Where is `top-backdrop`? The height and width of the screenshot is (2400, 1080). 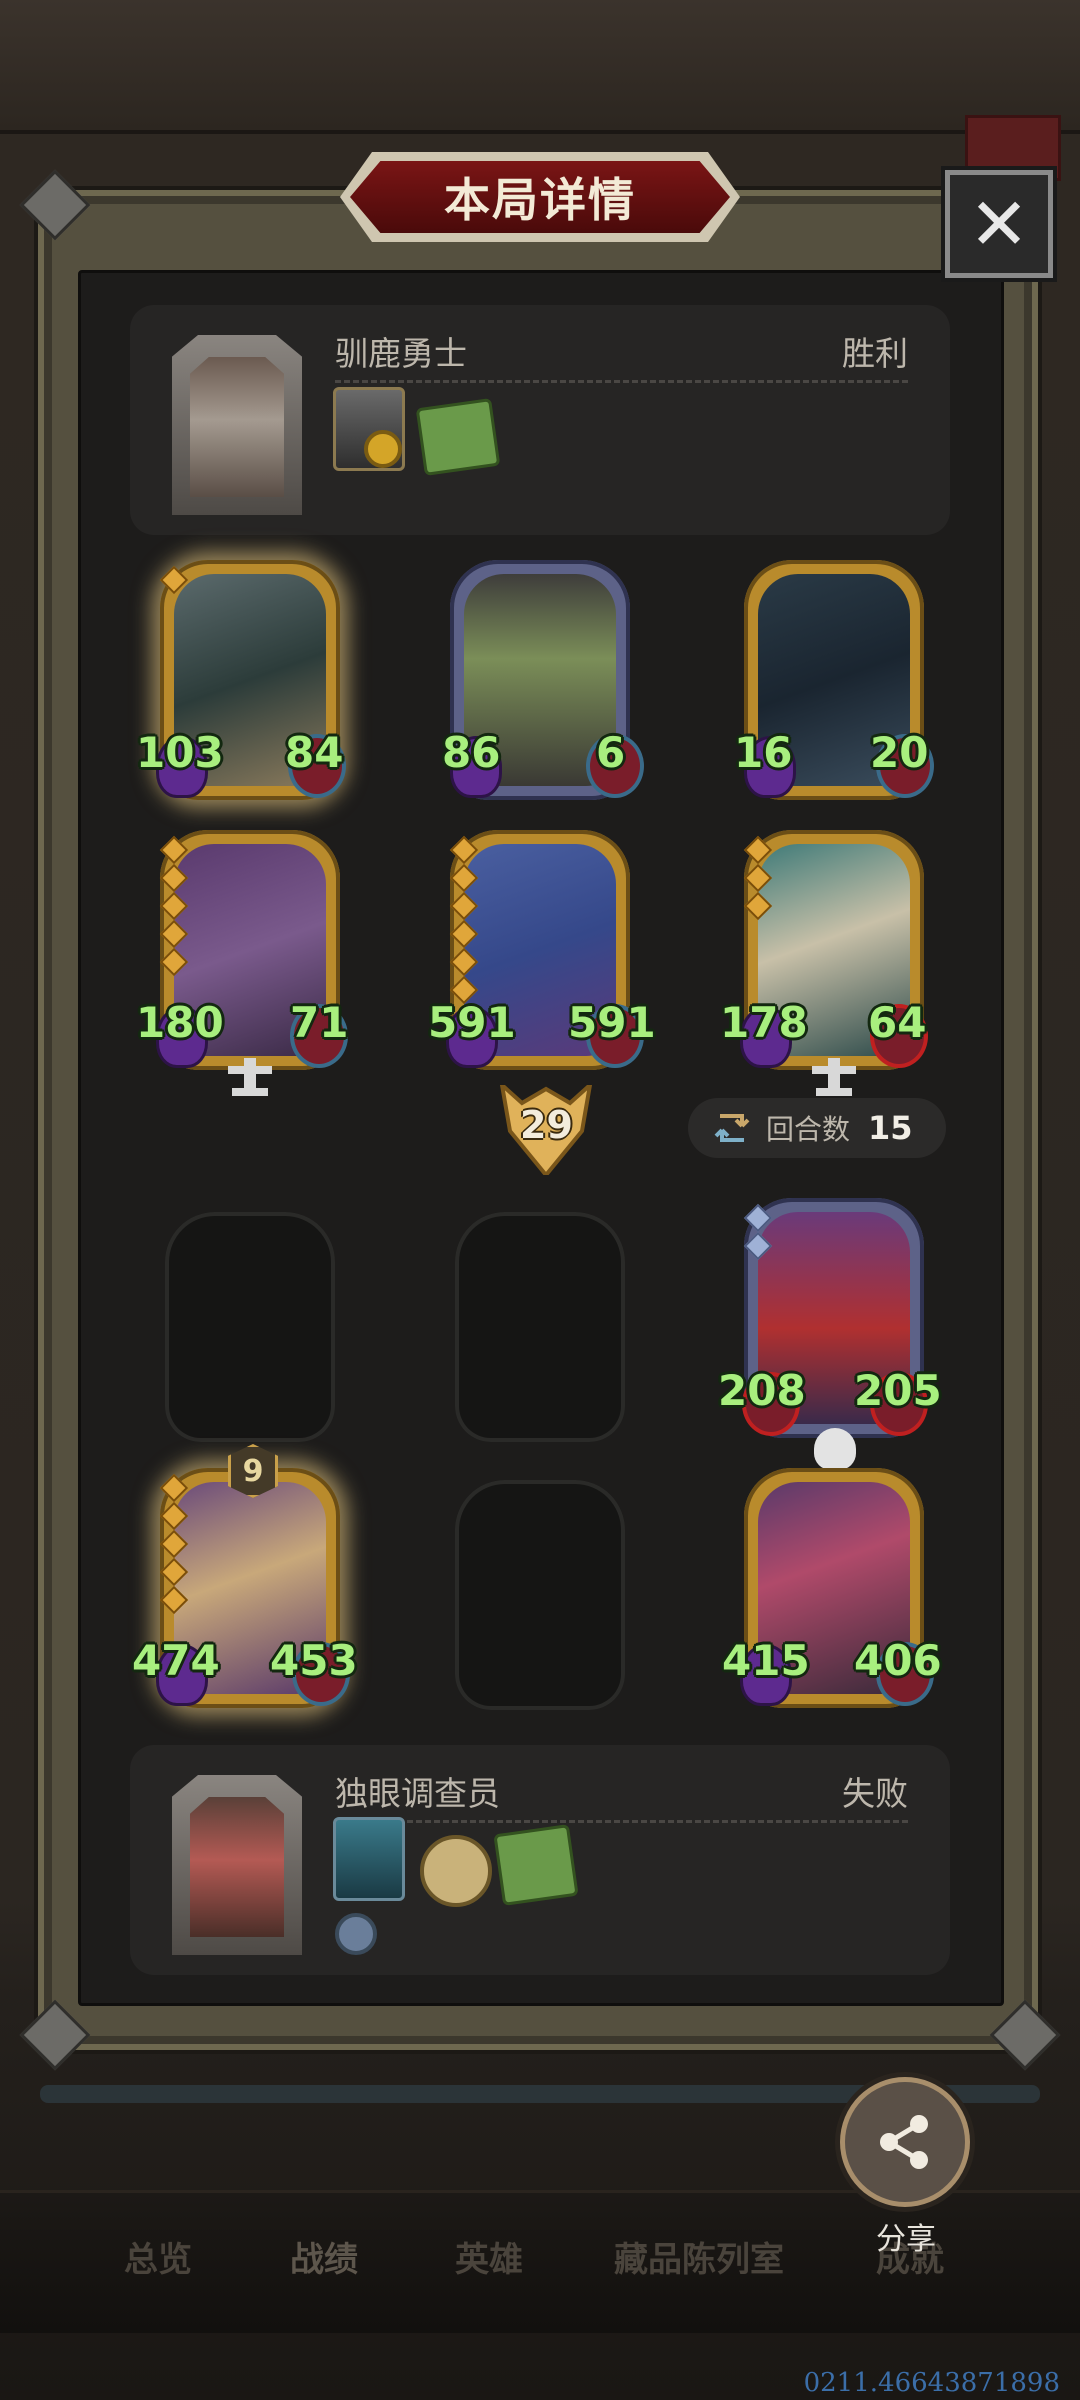 top-backdrop is located at coordinates (540, 67).